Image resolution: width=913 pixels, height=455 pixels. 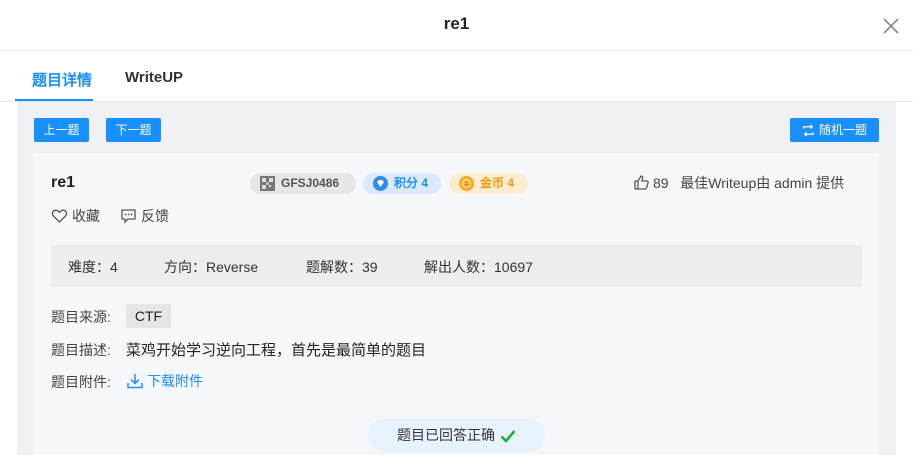 I want to click on task-id-label: GFSJ0486, so click(x=310, y=183).